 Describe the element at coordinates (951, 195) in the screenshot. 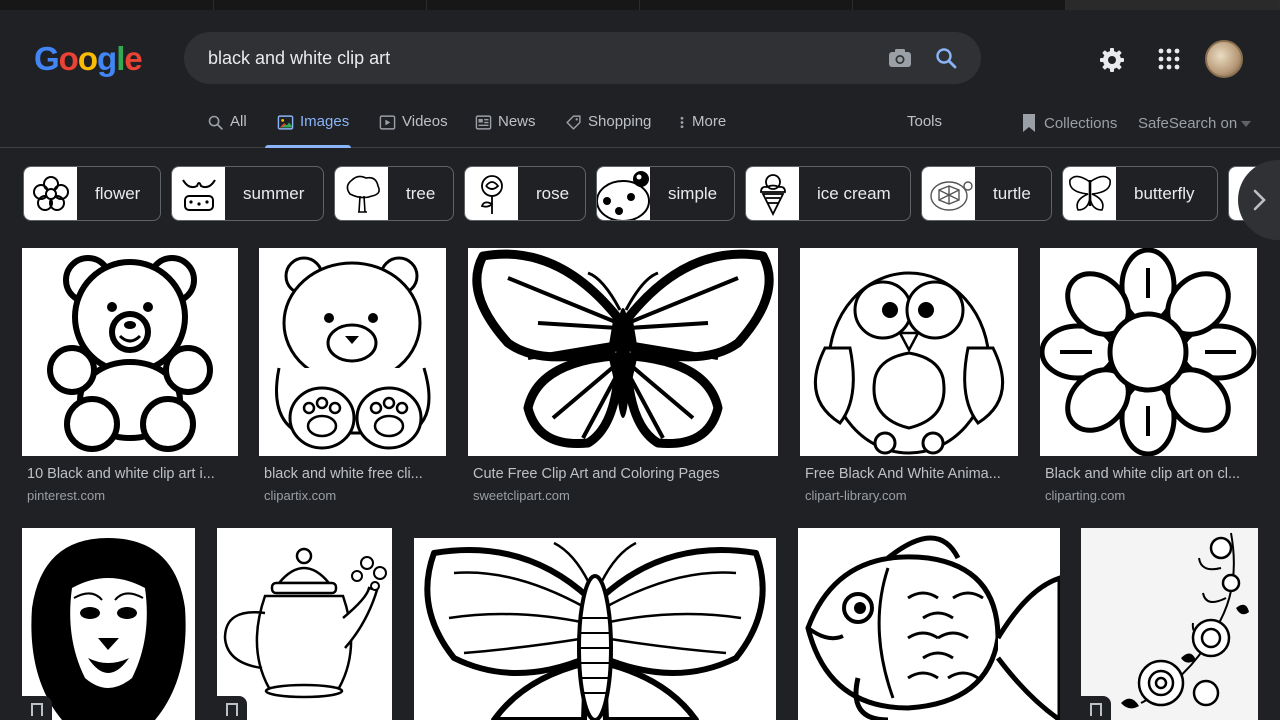

I see `turtle-icon` at that location.